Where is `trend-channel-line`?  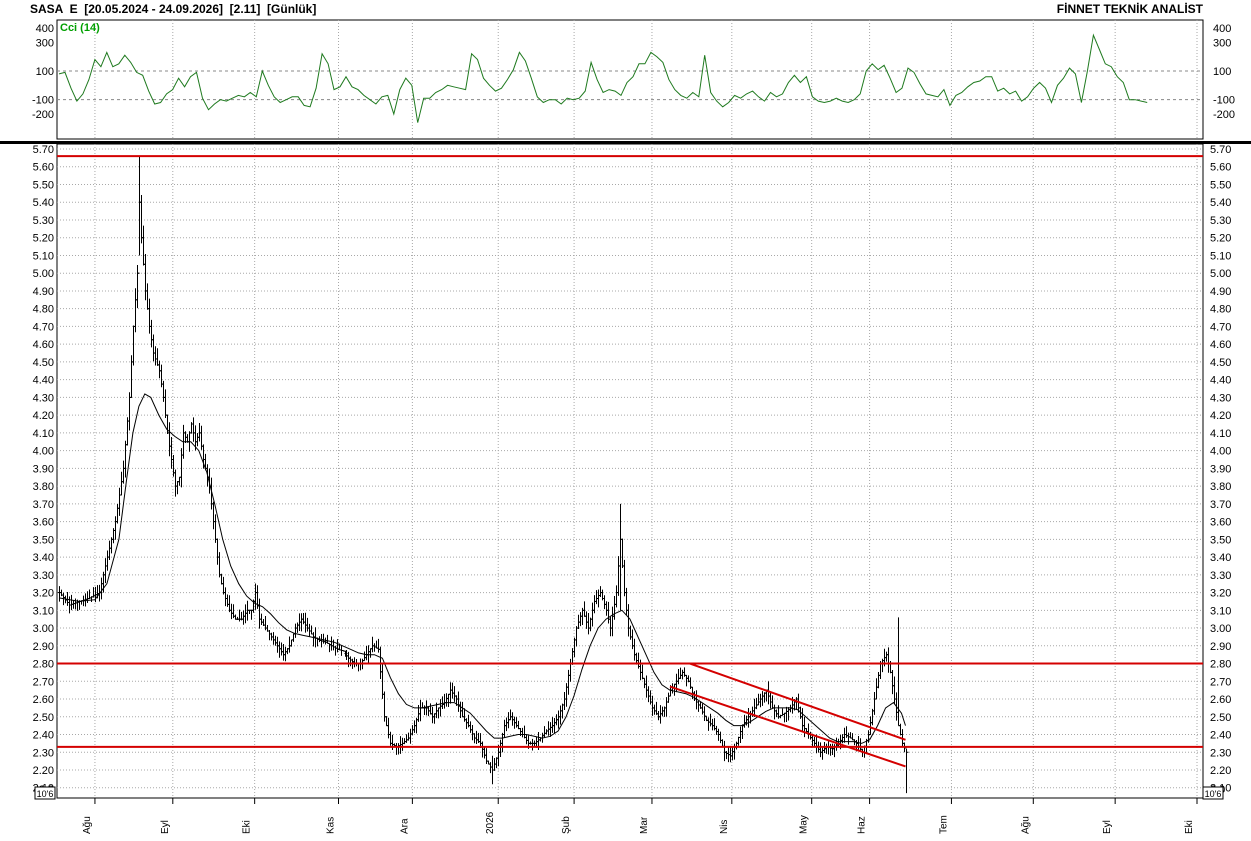 trend-channel-line is located at coordinates (797, 701).